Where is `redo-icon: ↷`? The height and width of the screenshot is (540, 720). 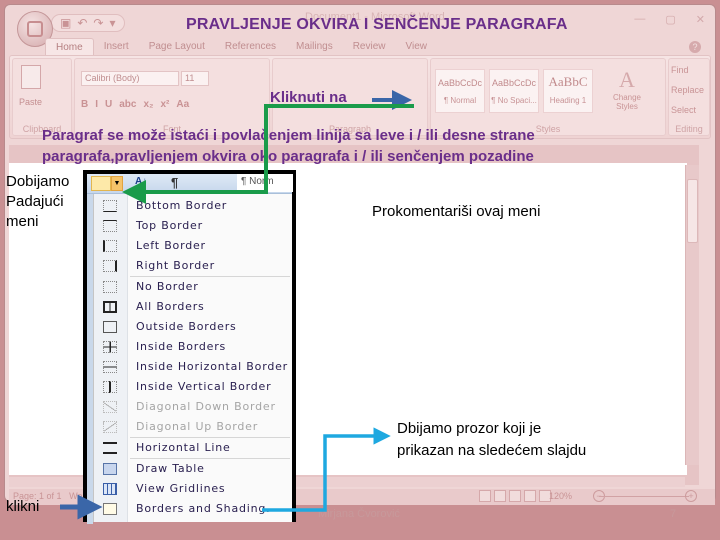
redo-icon: ↷ is located at coordinates (98, 23).